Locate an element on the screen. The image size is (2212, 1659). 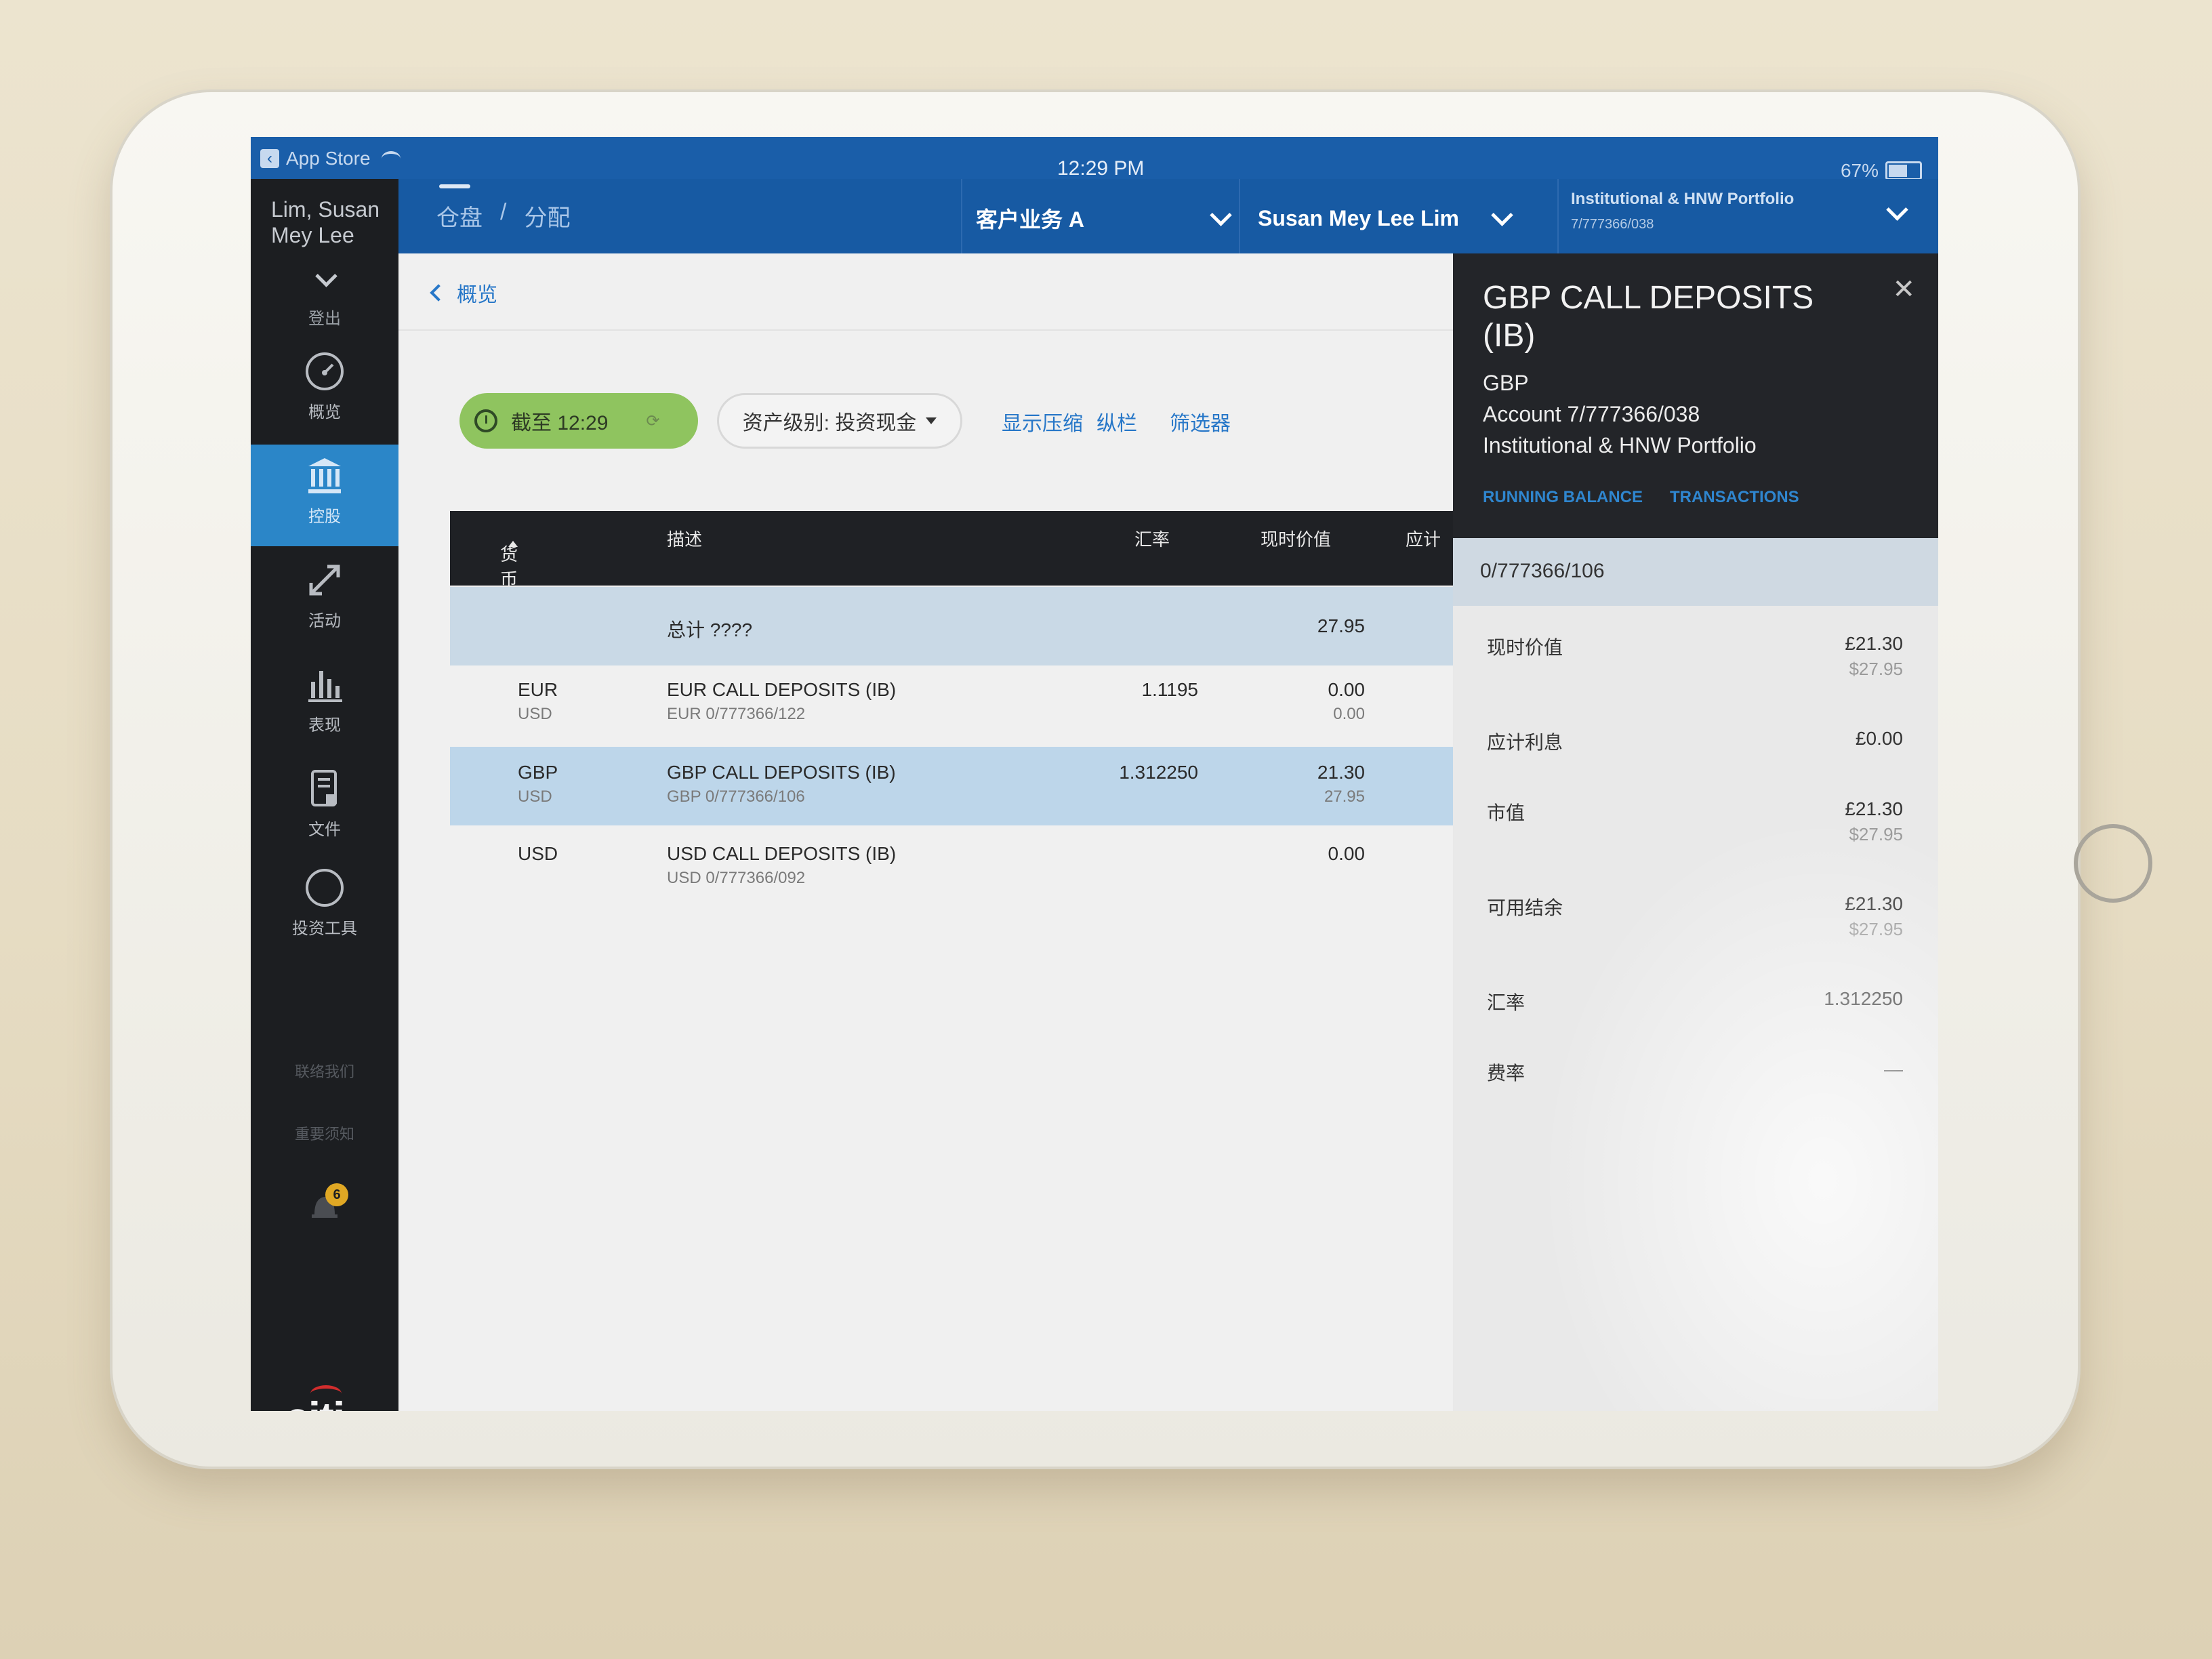
detail-label: 汇率 is located at coordinates (1506, 1002).